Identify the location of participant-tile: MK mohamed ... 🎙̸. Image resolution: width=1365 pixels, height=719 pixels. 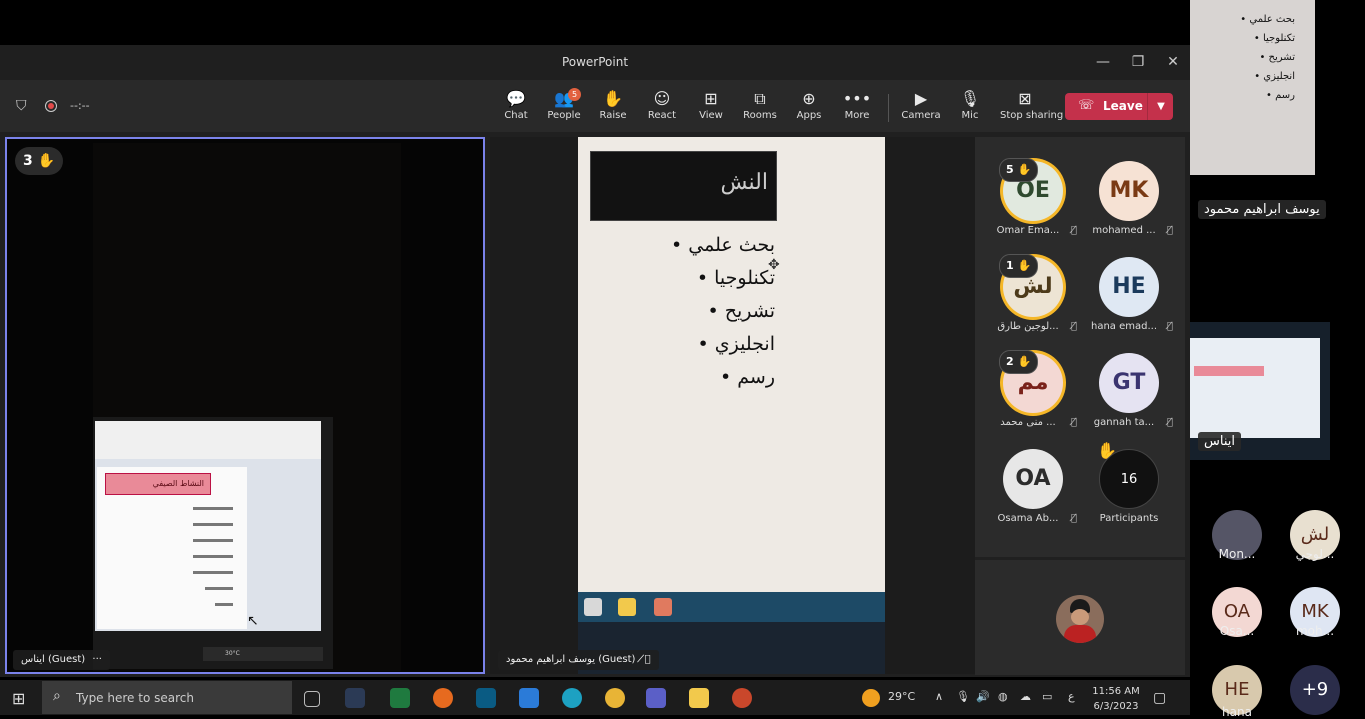
(1129, 201).